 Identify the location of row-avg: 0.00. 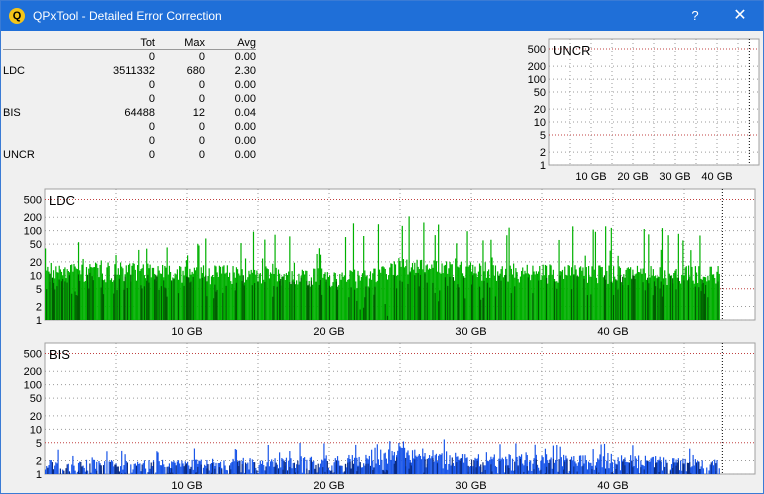
(245, 99).